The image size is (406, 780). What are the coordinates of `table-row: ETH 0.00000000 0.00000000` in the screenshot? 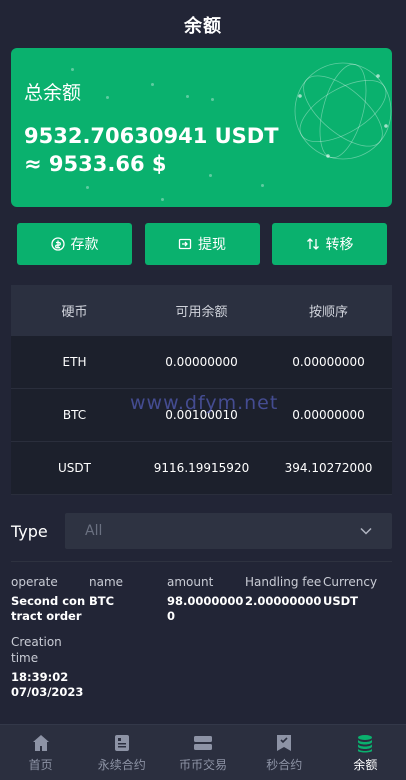 It's located at (201, 362).